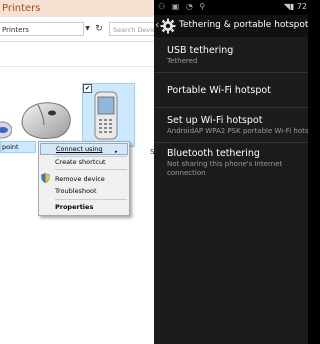 Image resolution: width=320 pixels, height=344 pixels. Describe the element at coordinates (87, 88) in the screenshot. I see `checkbox-icon: ✔` at that location.